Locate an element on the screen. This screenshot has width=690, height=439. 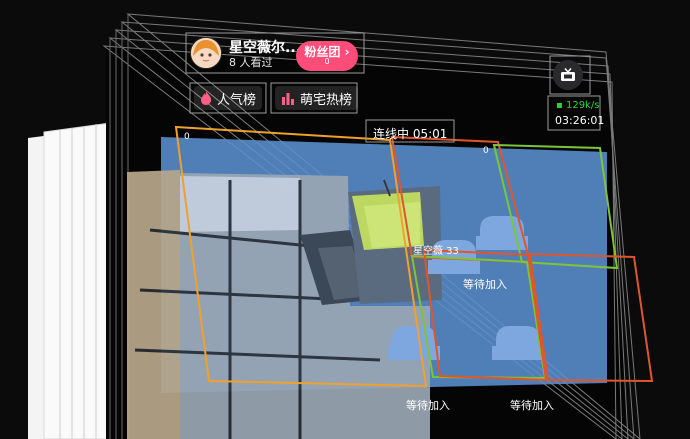
link-timer: 连线中 05:01 is located at coordinates (410, 134).